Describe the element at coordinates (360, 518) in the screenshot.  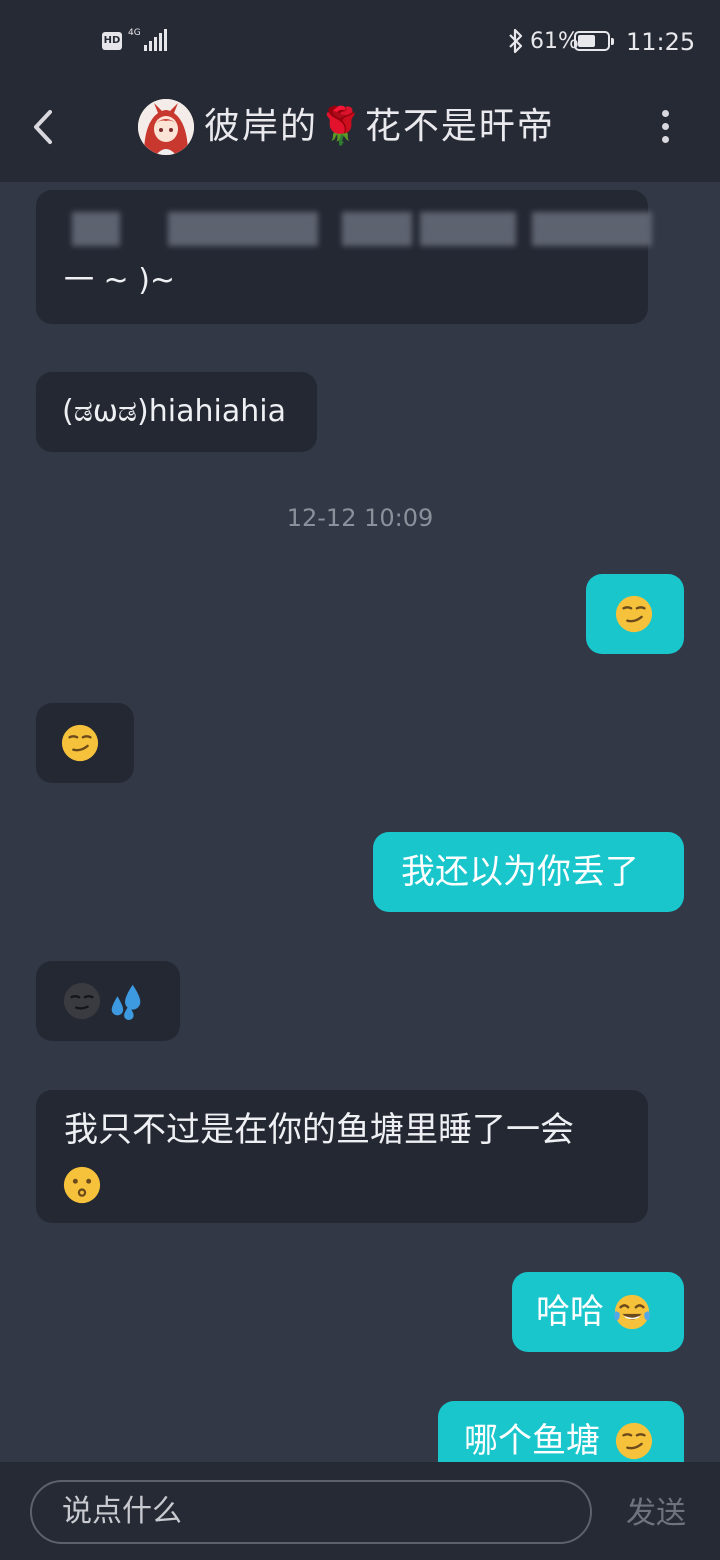
I see `timestamp: 12-12 10:09` at that location.